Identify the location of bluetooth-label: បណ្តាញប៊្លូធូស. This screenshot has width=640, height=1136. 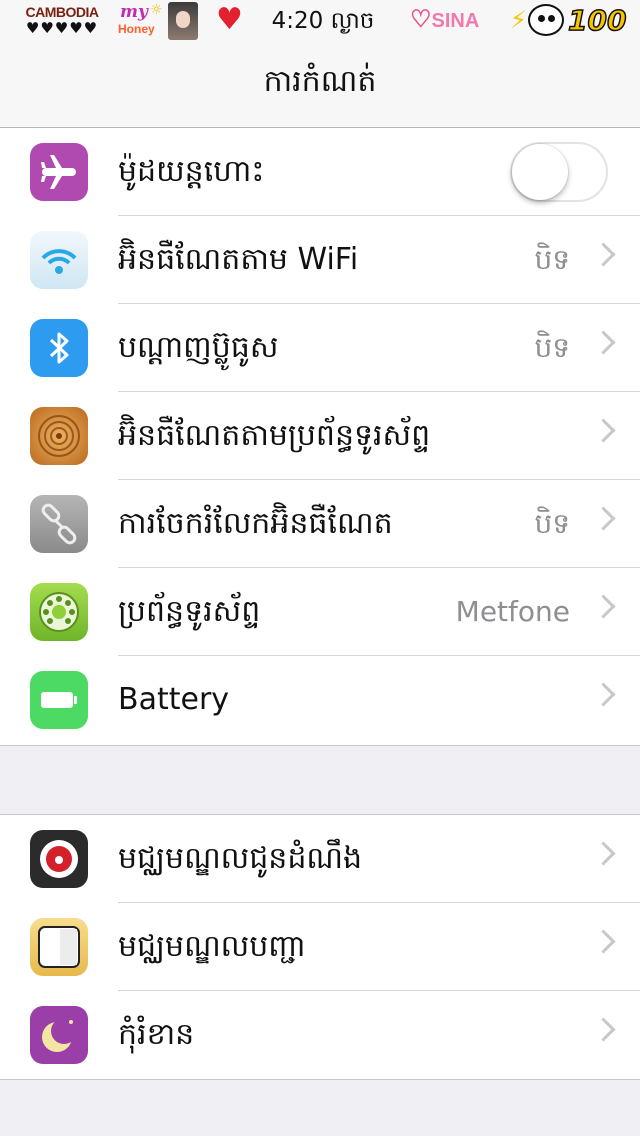
(198, 347).